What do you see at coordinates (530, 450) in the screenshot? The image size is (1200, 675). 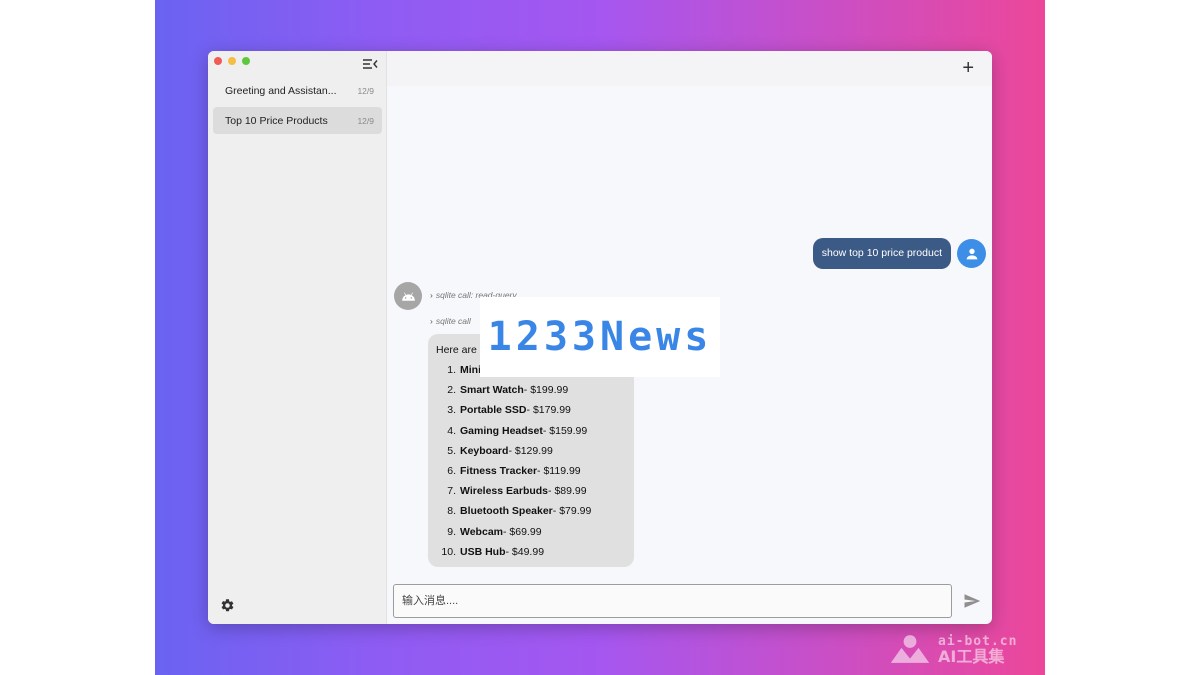 I see `product-price: - $129.99` at bounding box center [530, 450].